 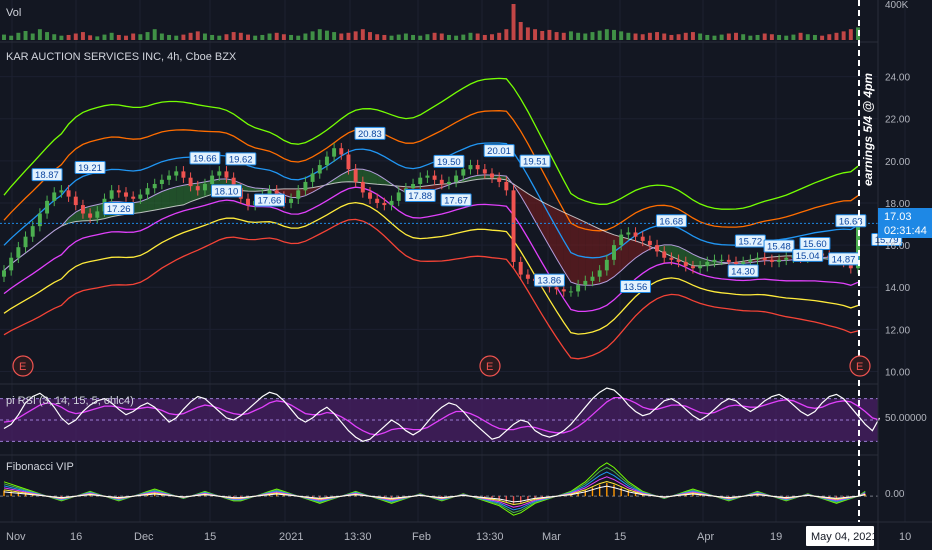 What do you see at coordinates (270, 201) in the screenshot?
I see `price-label-text-6: 17.66` at bounding box center [270, 201].